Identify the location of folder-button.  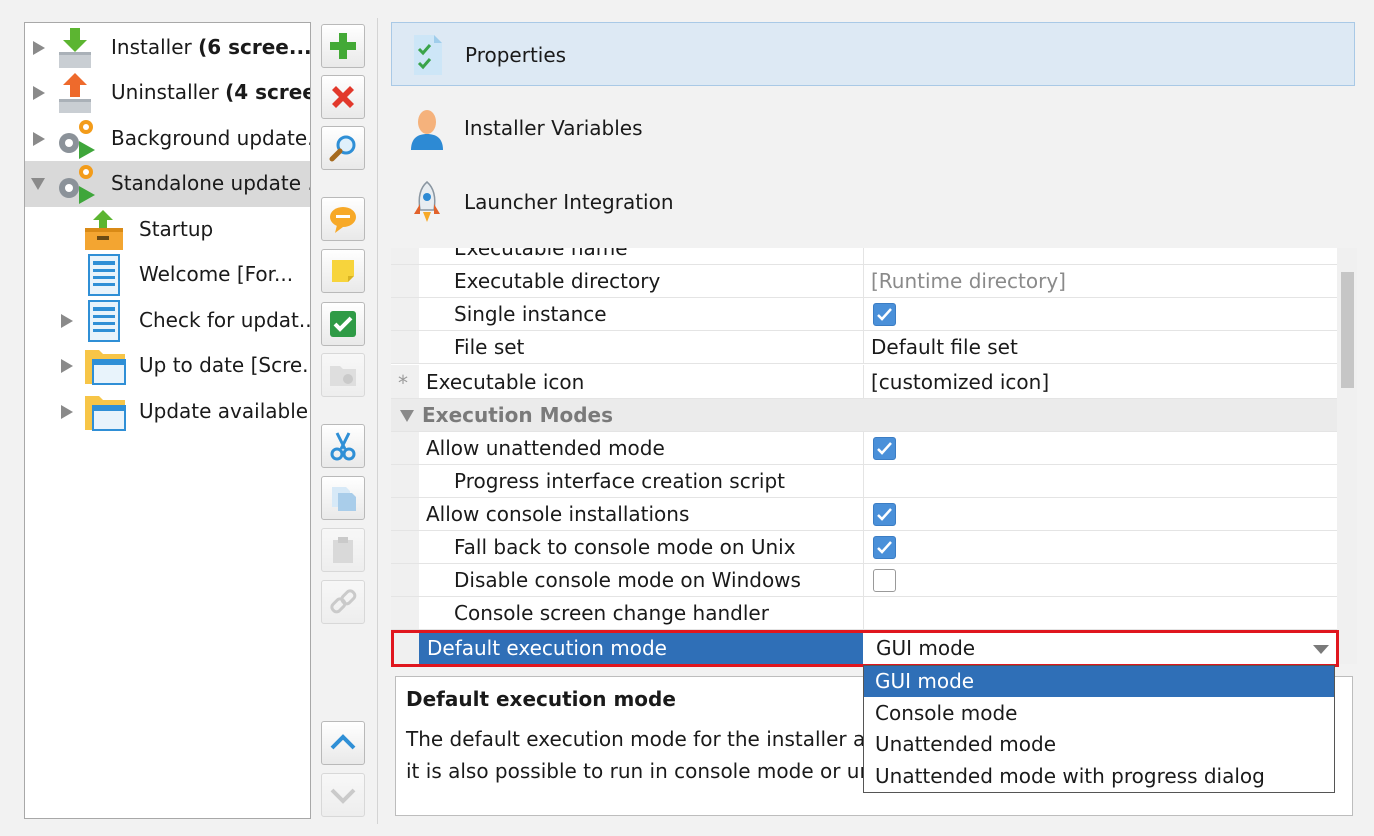
(343, 375).